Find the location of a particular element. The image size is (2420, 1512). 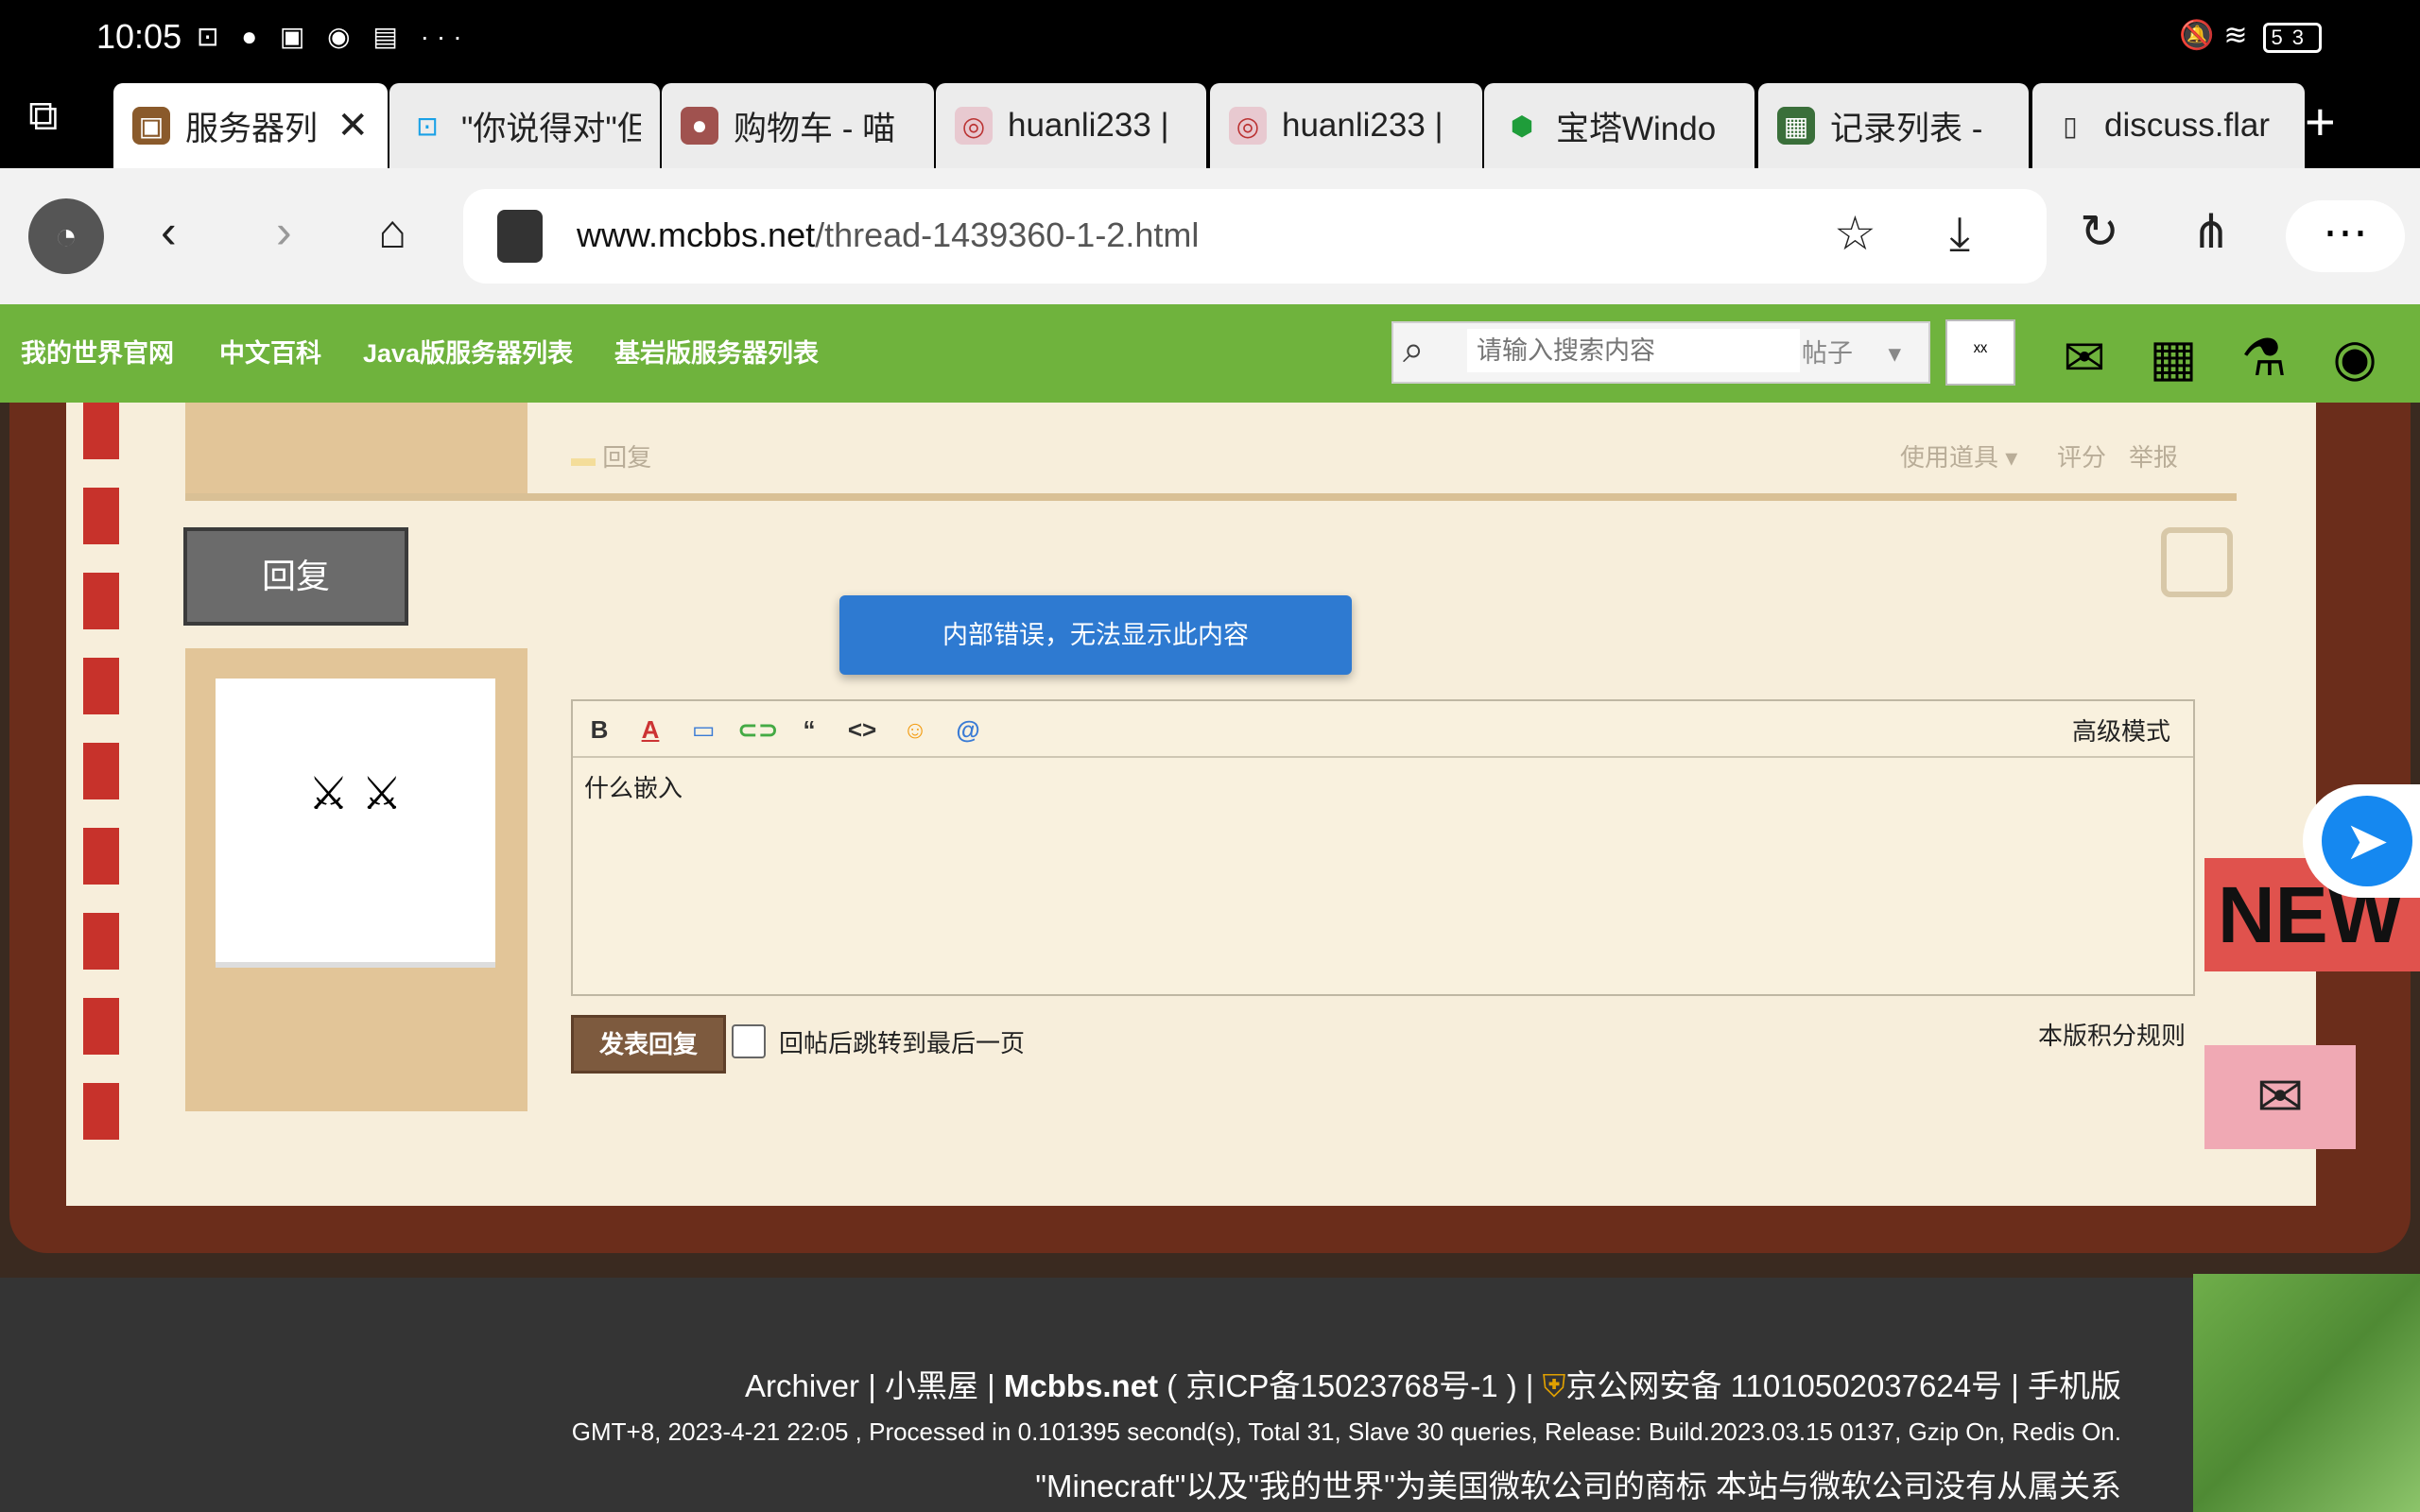

jump-last-page-checkbox is located at coordinates (749, 1041).